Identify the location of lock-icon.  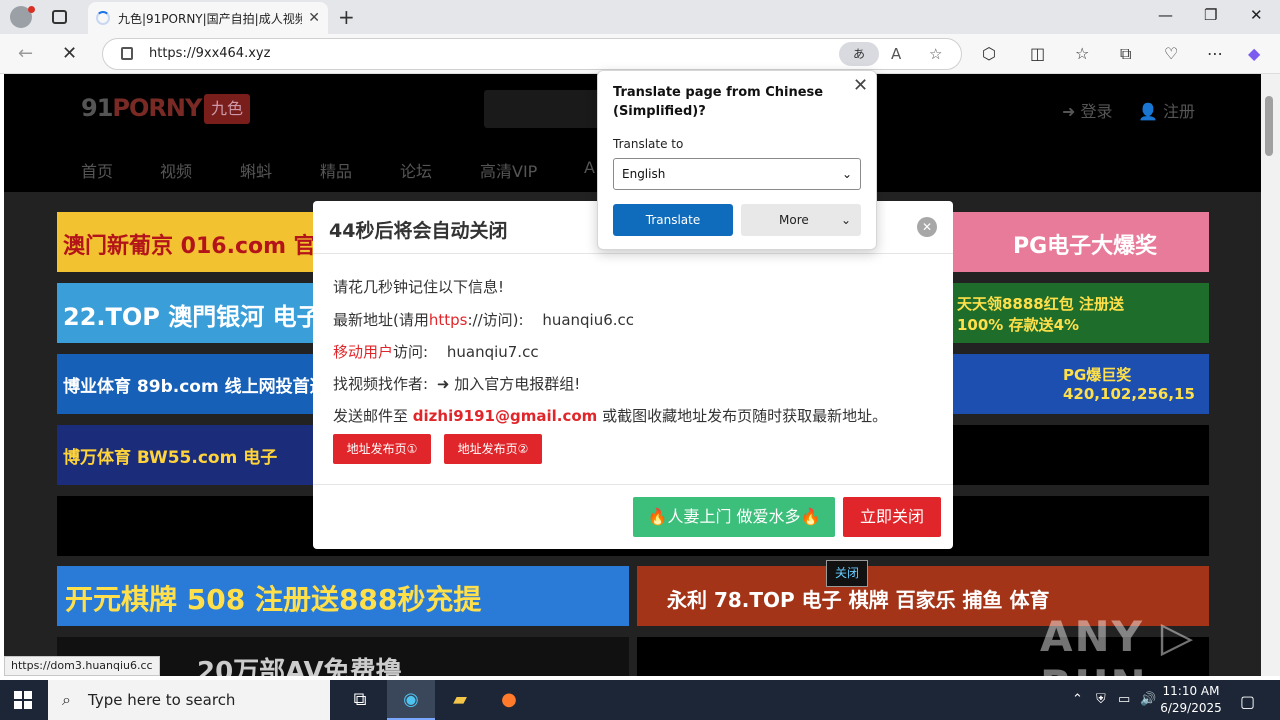
(127, 53).